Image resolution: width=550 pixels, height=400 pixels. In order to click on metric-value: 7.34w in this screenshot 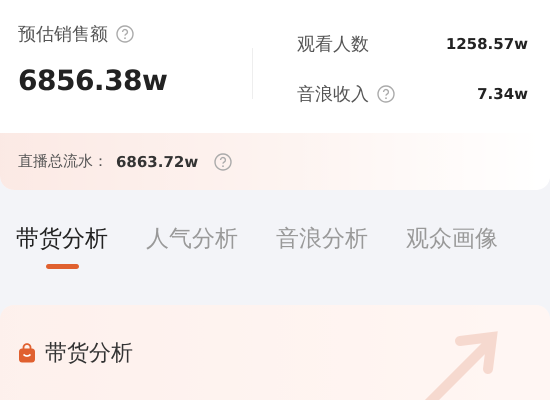, I will do `click(502, 94)`.